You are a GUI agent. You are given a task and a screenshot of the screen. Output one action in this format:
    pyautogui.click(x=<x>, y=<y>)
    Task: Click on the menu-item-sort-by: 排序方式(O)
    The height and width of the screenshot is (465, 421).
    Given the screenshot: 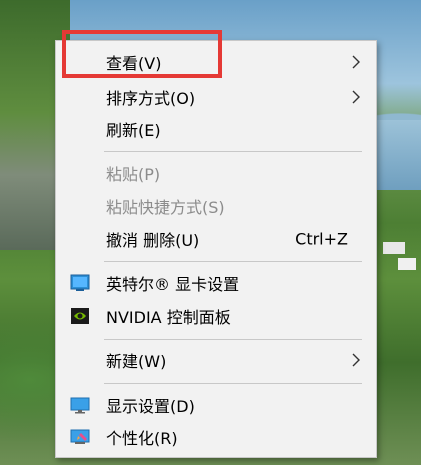 What is the action you would take?
    pyautogui.click(x=216, y=97)
    